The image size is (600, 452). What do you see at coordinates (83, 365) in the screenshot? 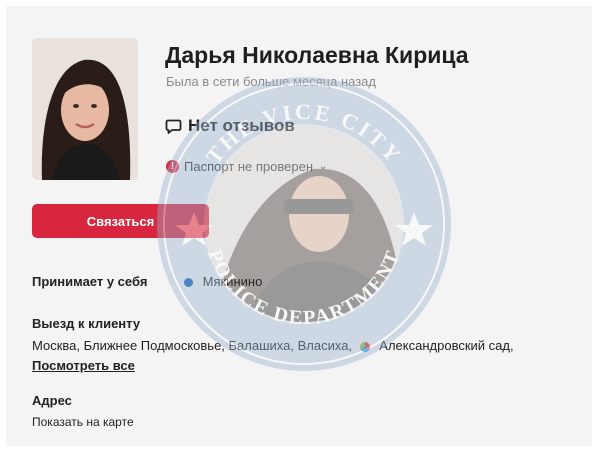
I see `see-all-link: Посмотреть все` at bounding box center [83, 365].